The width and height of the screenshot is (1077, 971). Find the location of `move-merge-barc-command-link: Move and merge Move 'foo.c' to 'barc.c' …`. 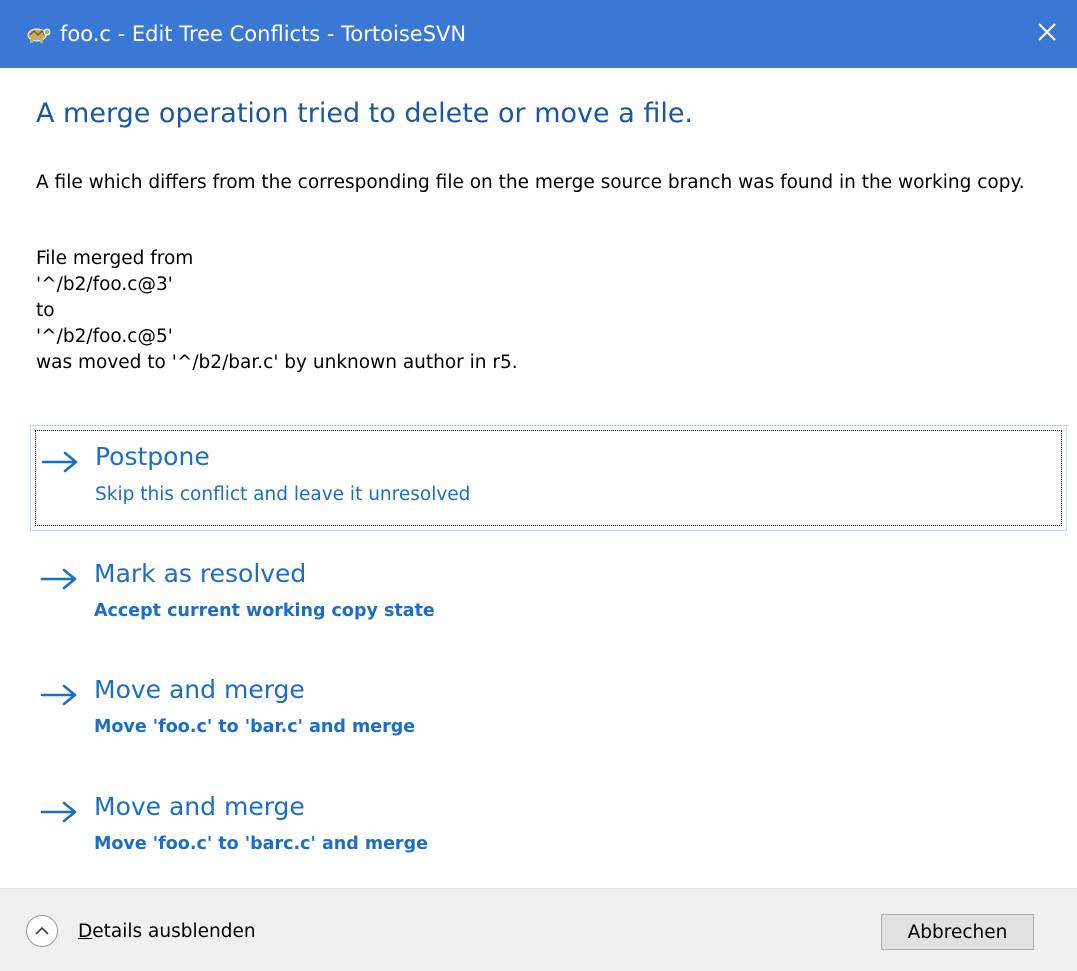

move-merge-barc-command-link: Move and merge Move 'foo.c' to 'barc.c' … is located at coordinates (548, 829).